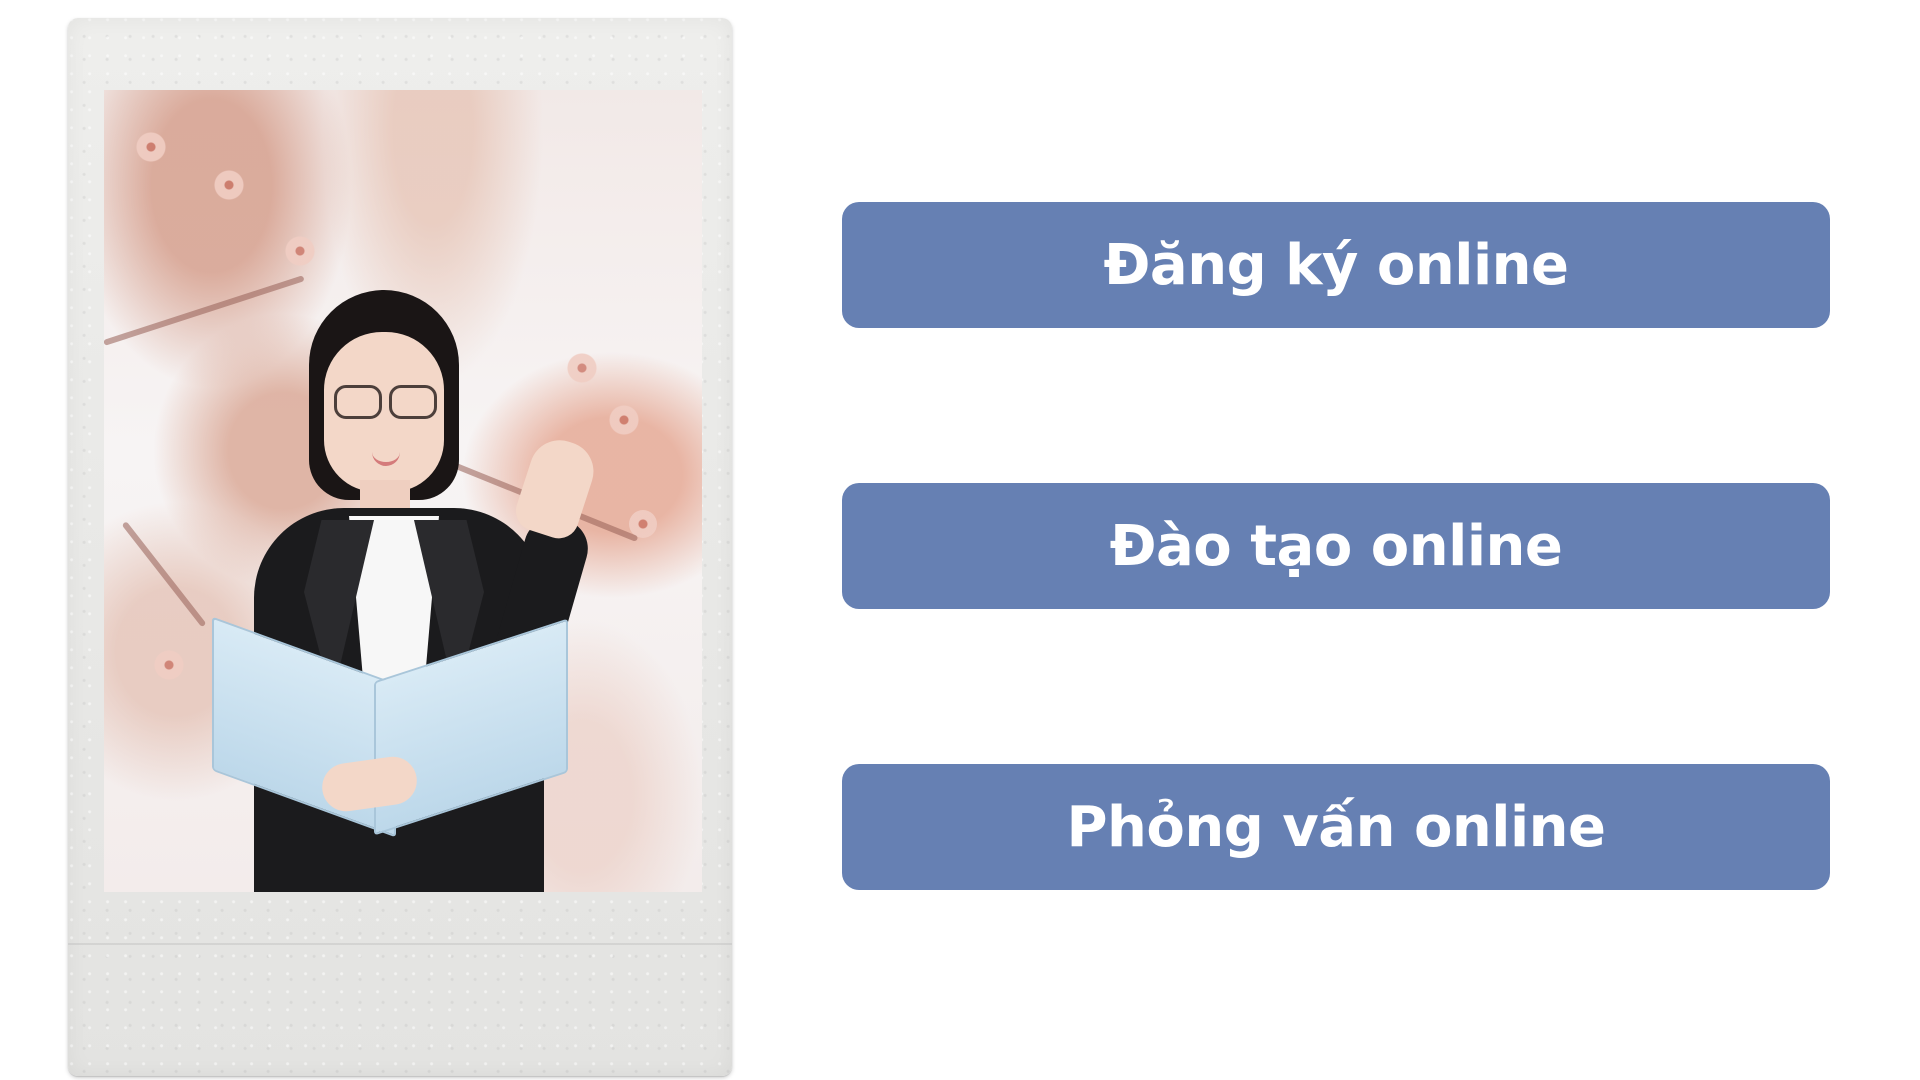  Describe the element at coordinates (414, 591) in the screenshot. I see `person-illustration` at that location.